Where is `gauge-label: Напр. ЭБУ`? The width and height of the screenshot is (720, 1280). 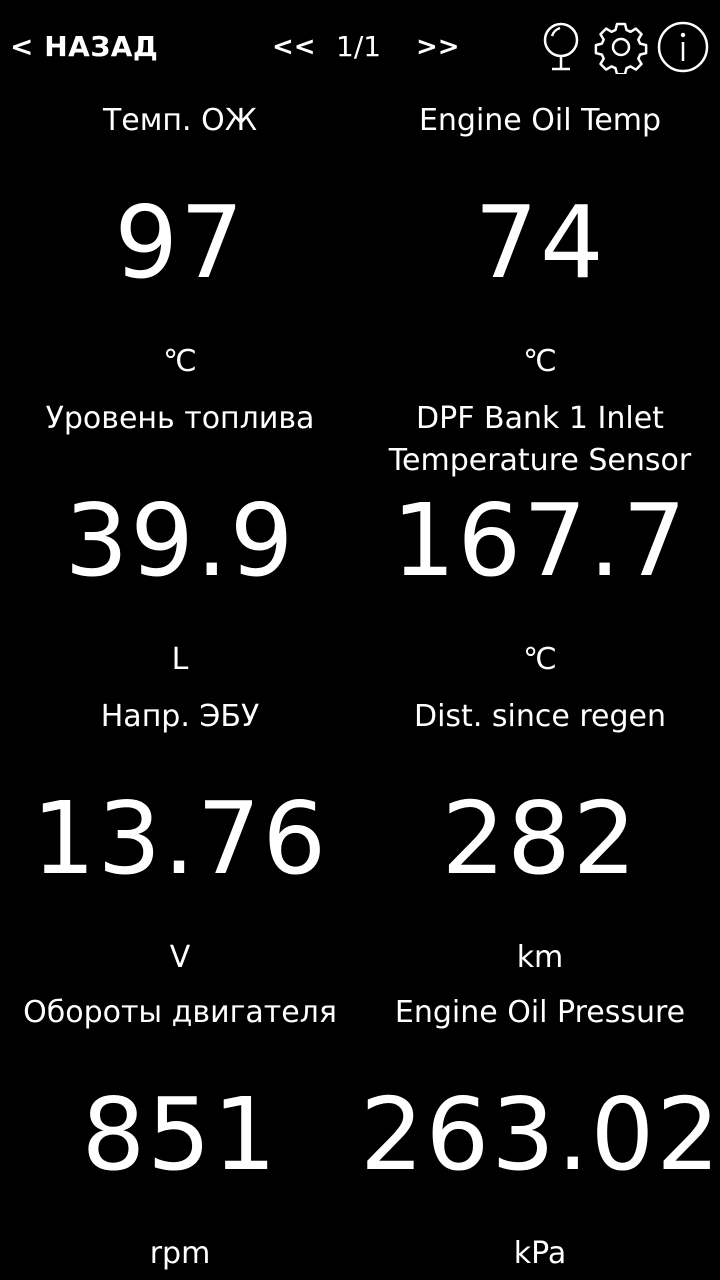
gauge-label: Напр. ЭБУ is located at coordinates (180, 716).